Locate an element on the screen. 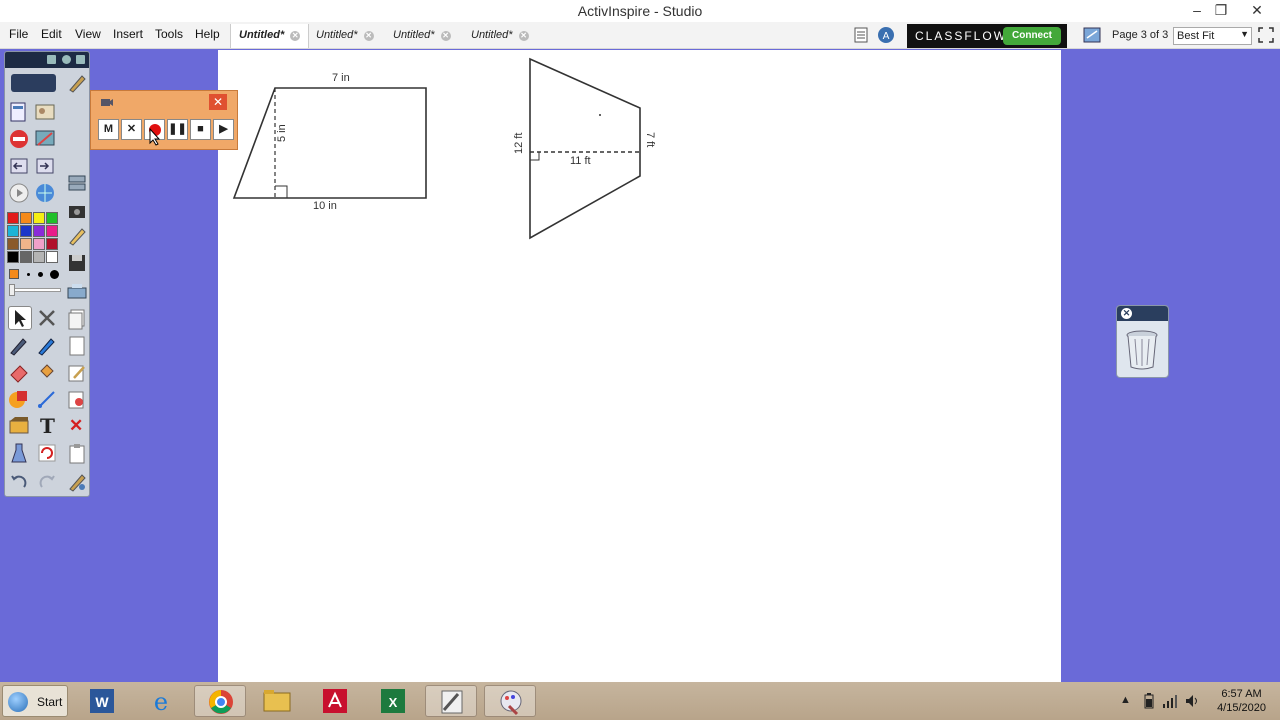 The image size is (1280, 720). trash-close-icon: ✕ is located at coordinates (1126, 313).